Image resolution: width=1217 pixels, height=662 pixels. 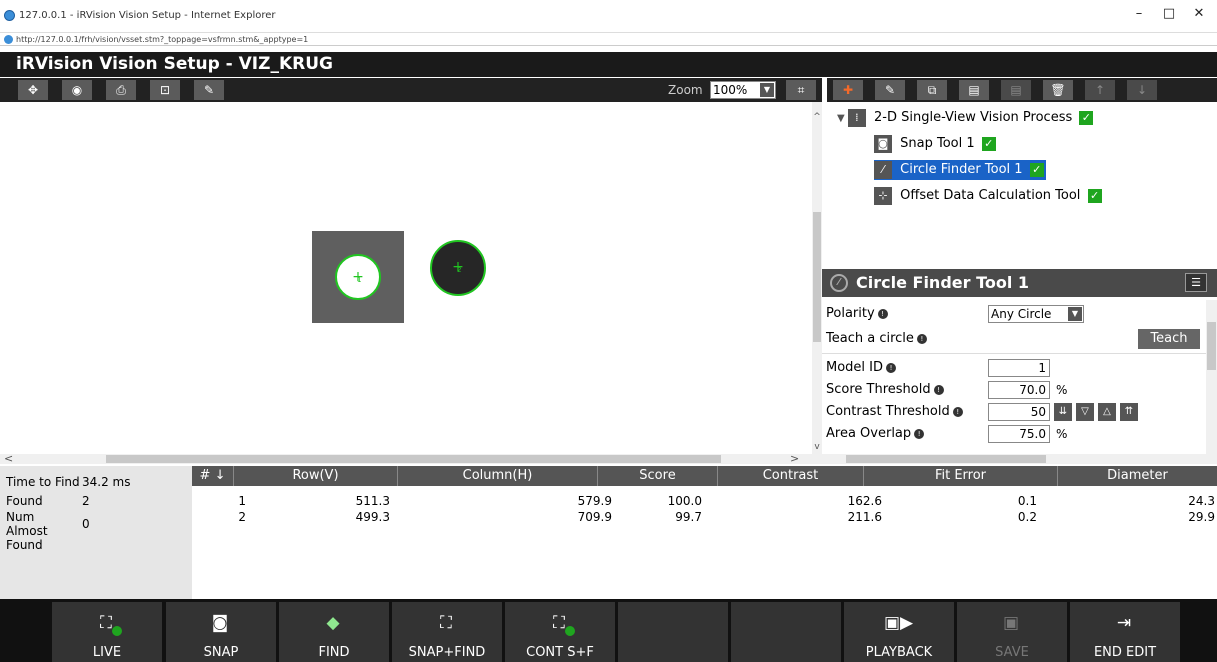 What do you see at coordinates (1019, 434) in the screenshot?
I see `area-overlap-input: 75.0` at bounding box center [1019, 434].